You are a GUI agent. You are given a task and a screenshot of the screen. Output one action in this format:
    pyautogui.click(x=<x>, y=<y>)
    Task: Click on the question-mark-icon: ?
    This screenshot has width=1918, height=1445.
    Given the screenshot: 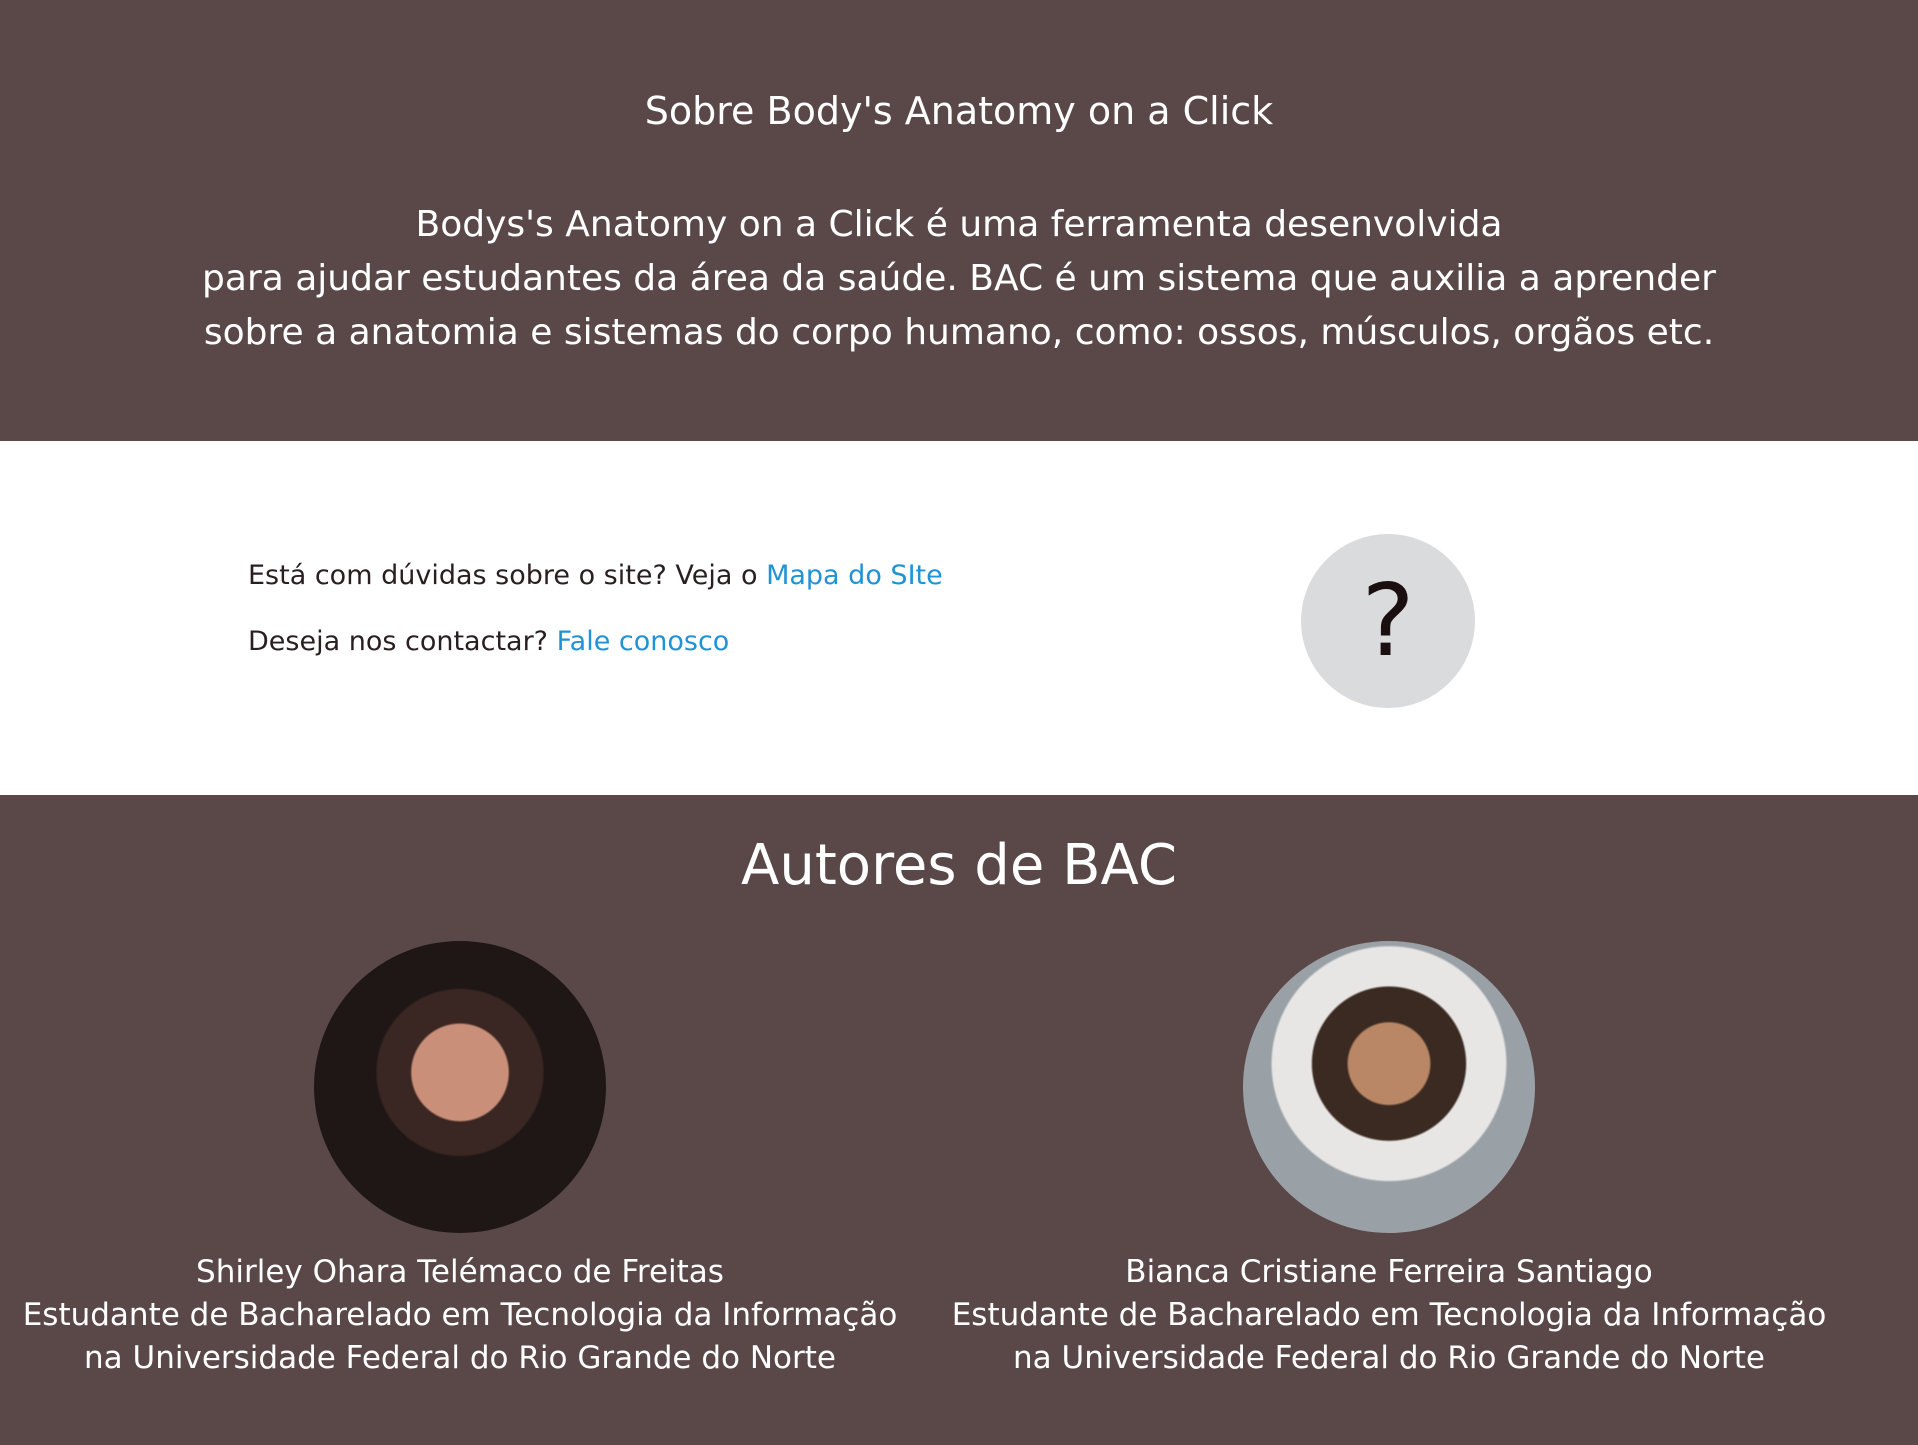 What is the action you would take?
    pyautogui.click(x=1388, y=621)
    